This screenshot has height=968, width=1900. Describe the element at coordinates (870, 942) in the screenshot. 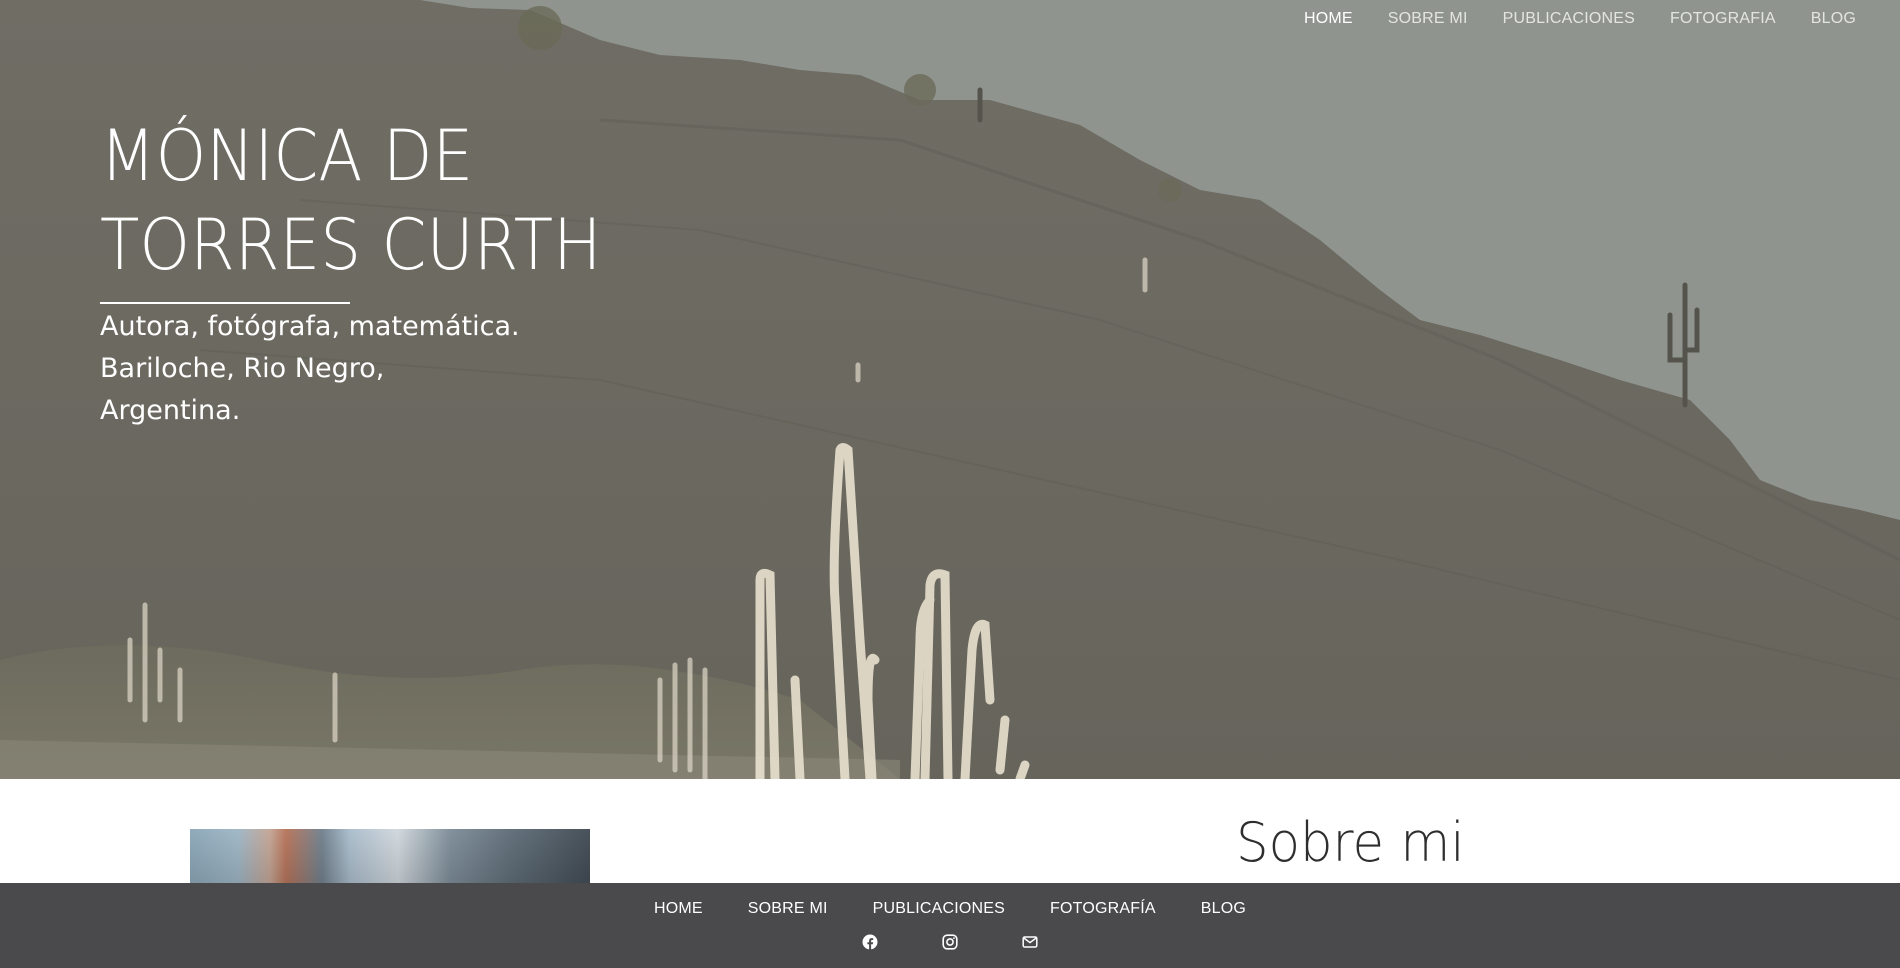

I see `facebook-icon` at that location.